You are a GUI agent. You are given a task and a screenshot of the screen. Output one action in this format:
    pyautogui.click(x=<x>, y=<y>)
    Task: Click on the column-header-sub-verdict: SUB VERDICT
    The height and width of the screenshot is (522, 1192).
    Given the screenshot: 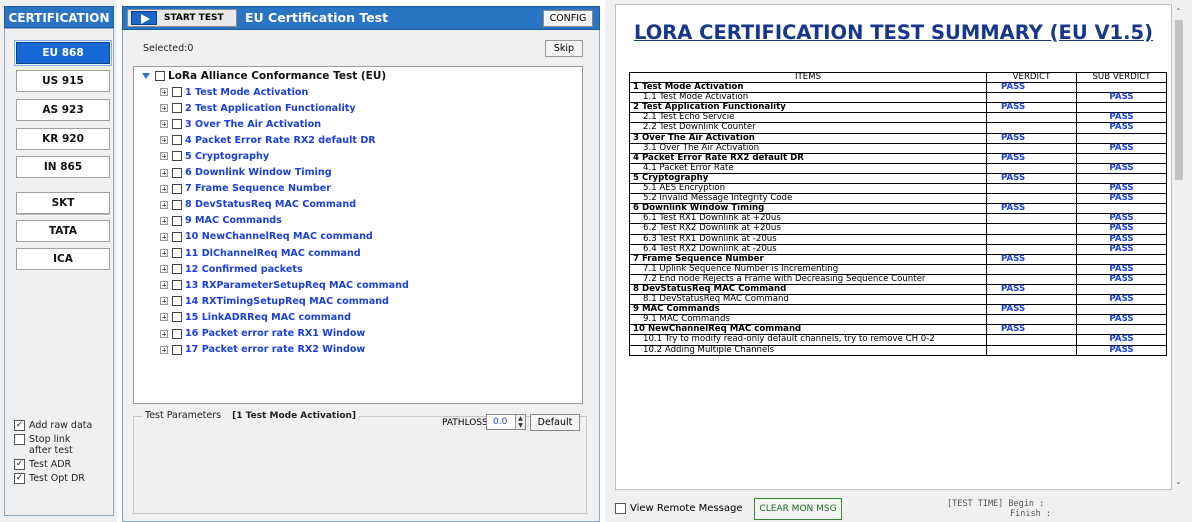 What is the action you would take?
    pyautogui.click(x=1121, y=77)
    